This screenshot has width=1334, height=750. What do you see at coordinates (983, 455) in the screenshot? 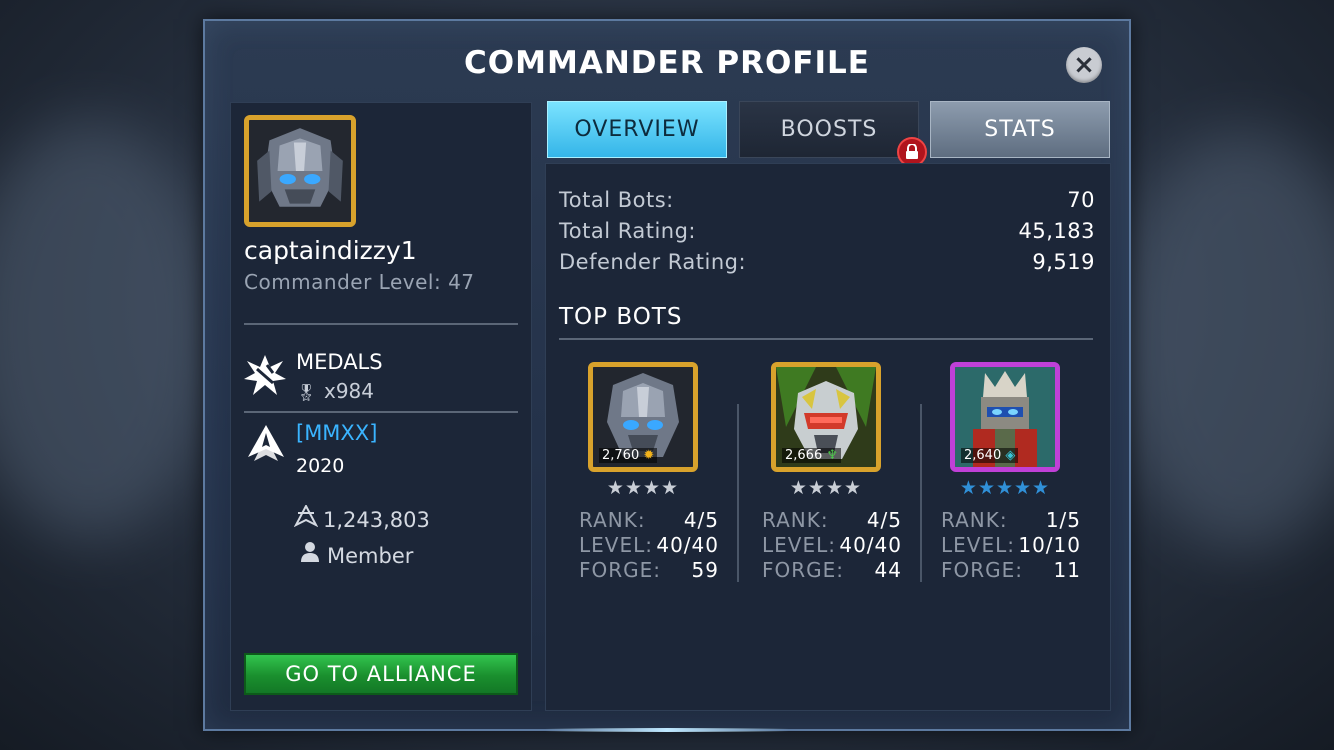
I see `bot-power-value: 2,640` at bounding box center [983, 455].